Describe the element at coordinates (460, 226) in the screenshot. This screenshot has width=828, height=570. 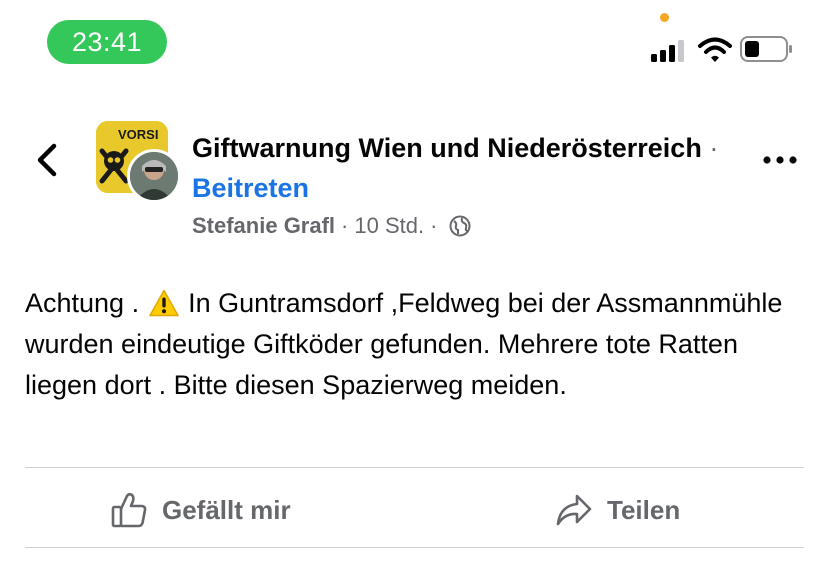
I see `globe-icon` at that location.